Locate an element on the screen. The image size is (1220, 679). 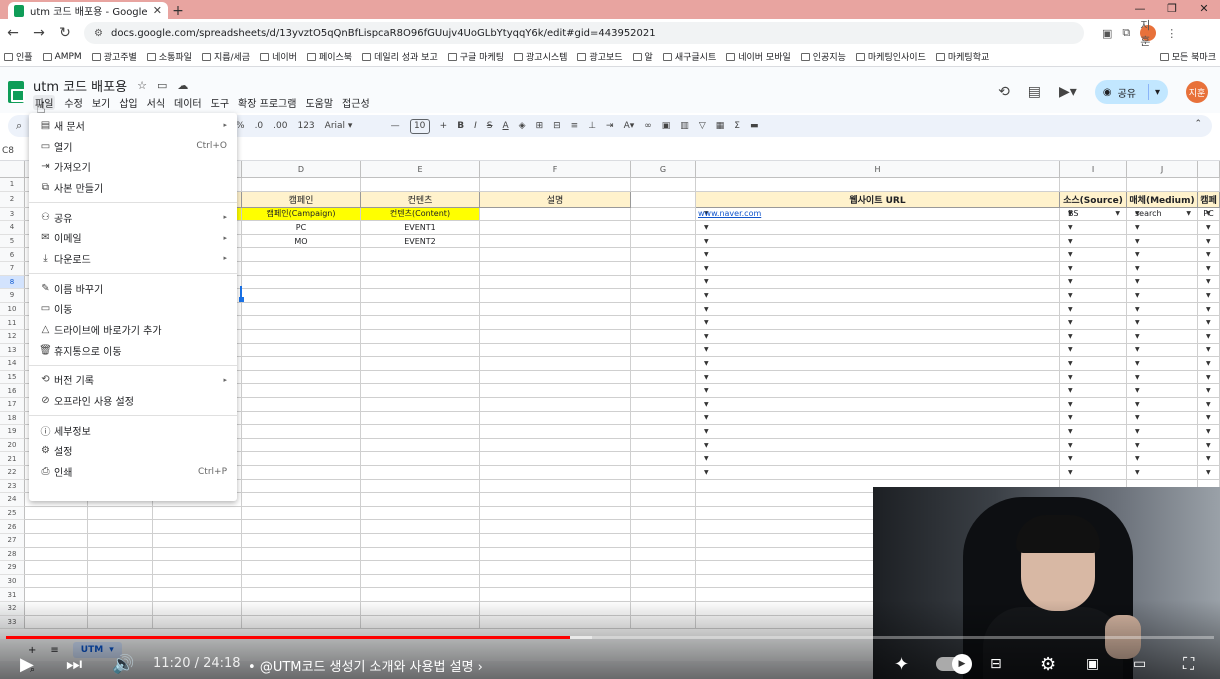
header-medium: 매체(Medium) is located at coordinates (1162, 199).